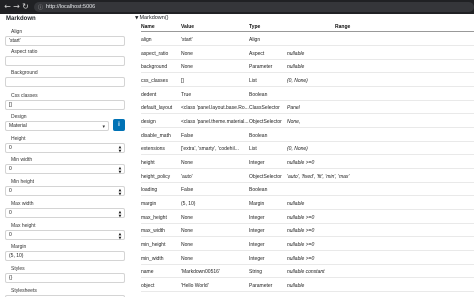 The image size is (474, 297). What do you see at coordinates (149, 204) in the screenshot?
I see `cell-name: margin` at bounding box center [149, 204].